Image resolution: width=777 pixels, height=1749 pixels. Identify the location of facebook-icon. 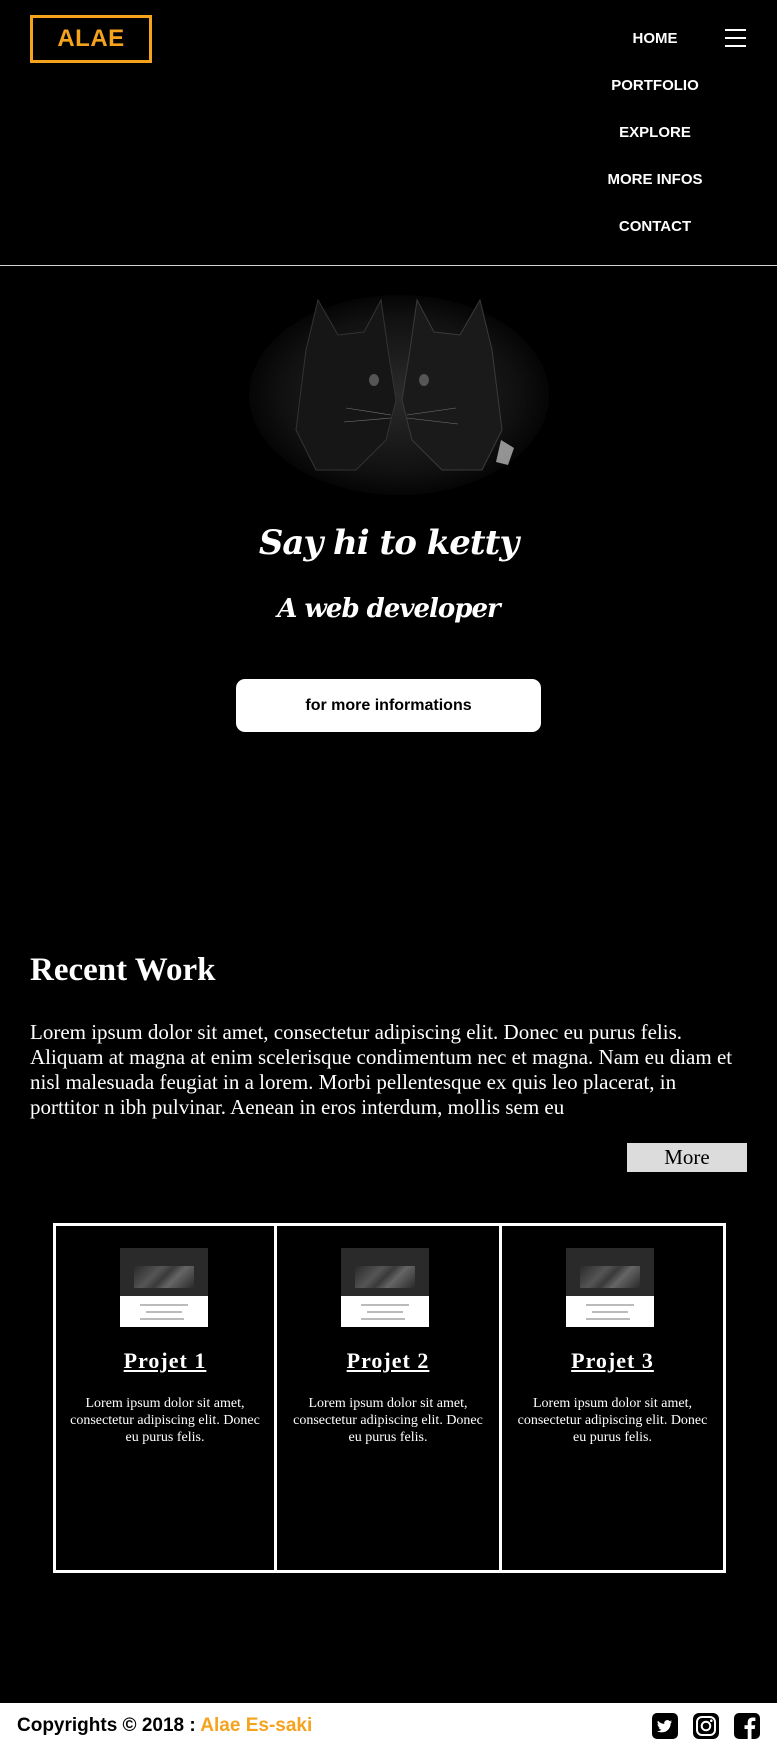
(747, 1726).